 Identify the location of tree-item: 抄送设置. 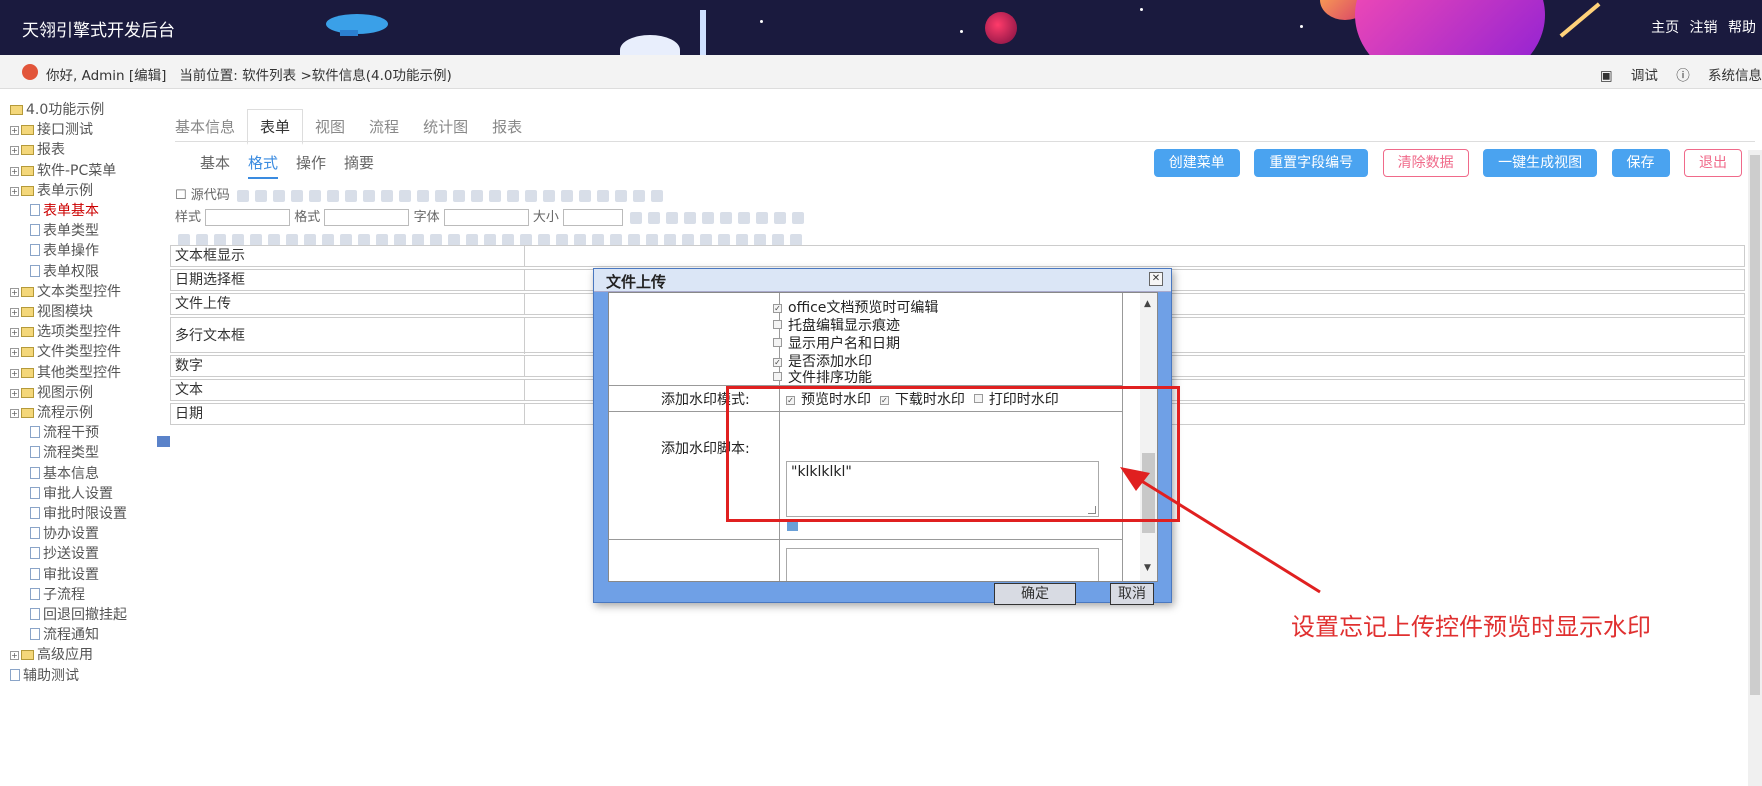
(90, 554).